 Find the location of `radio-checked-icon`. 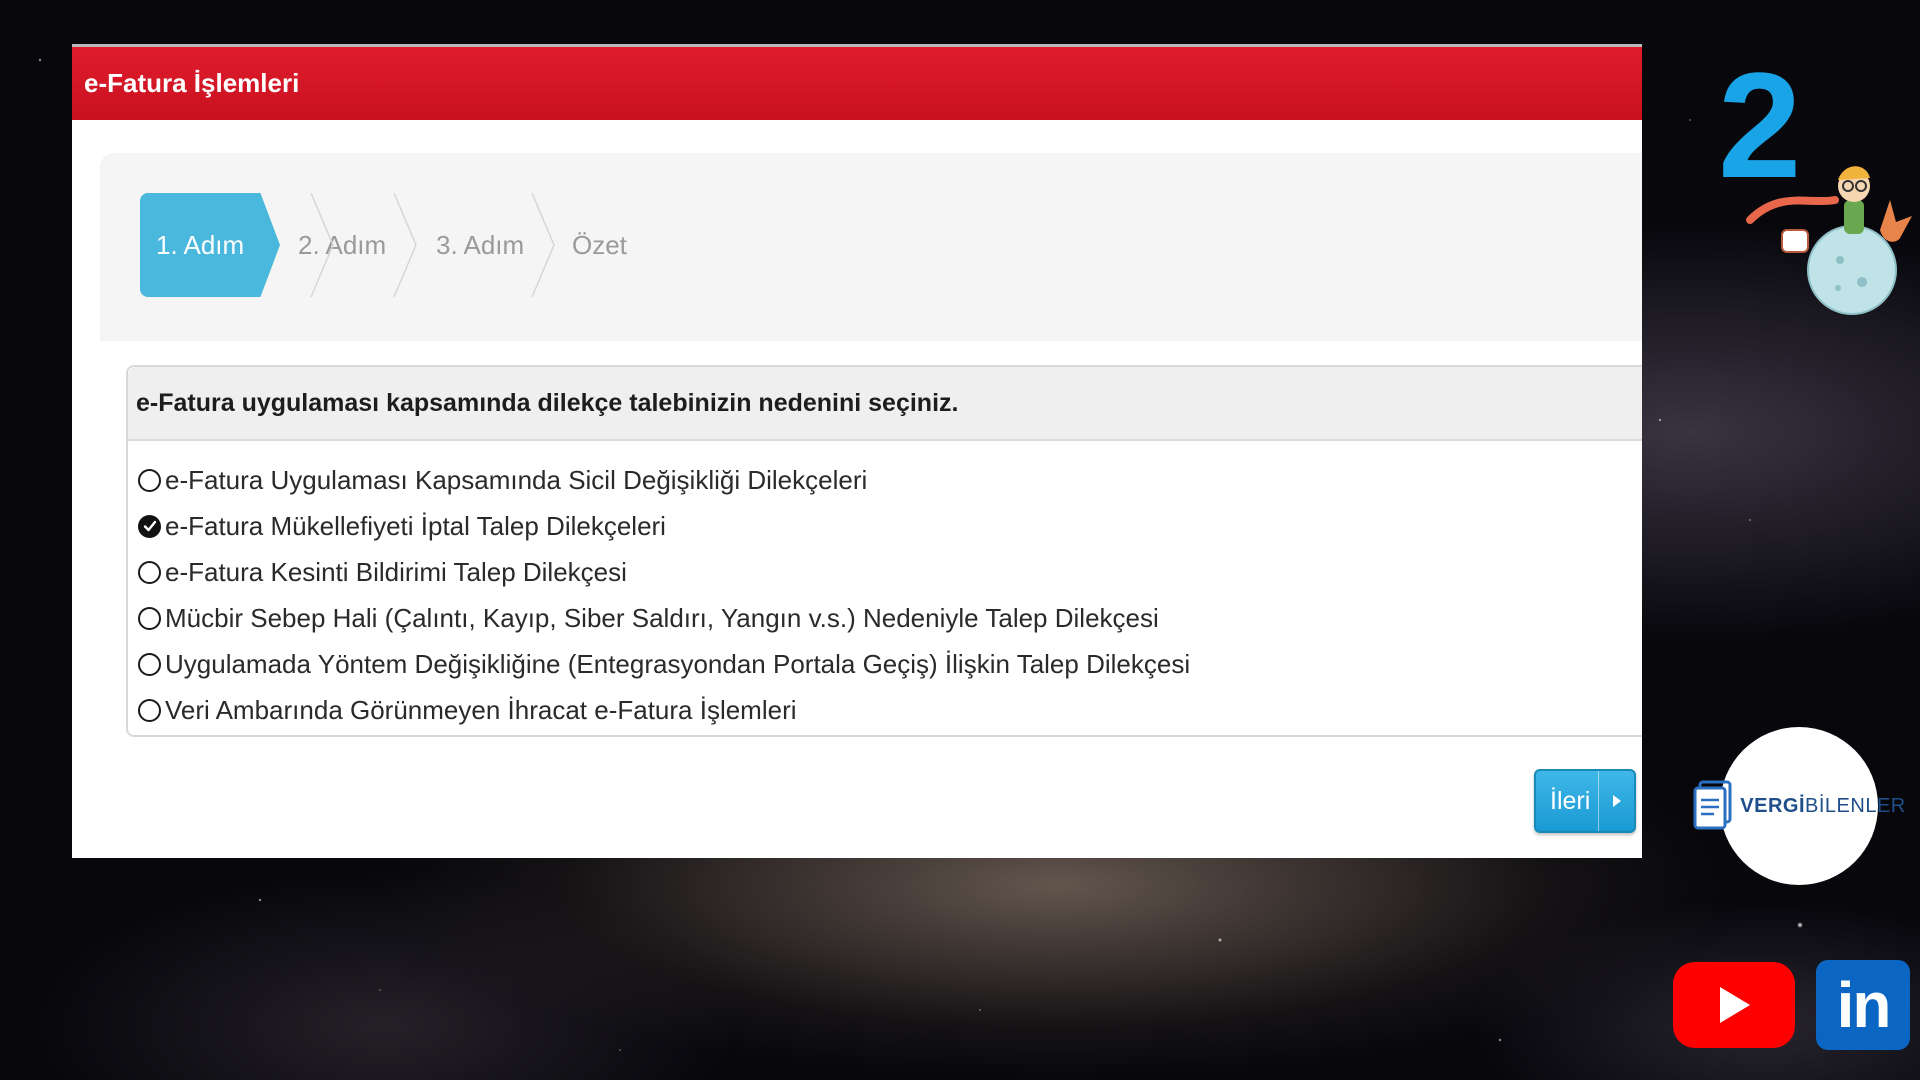

radio-checked-icon is located at coordinates (149, 526).